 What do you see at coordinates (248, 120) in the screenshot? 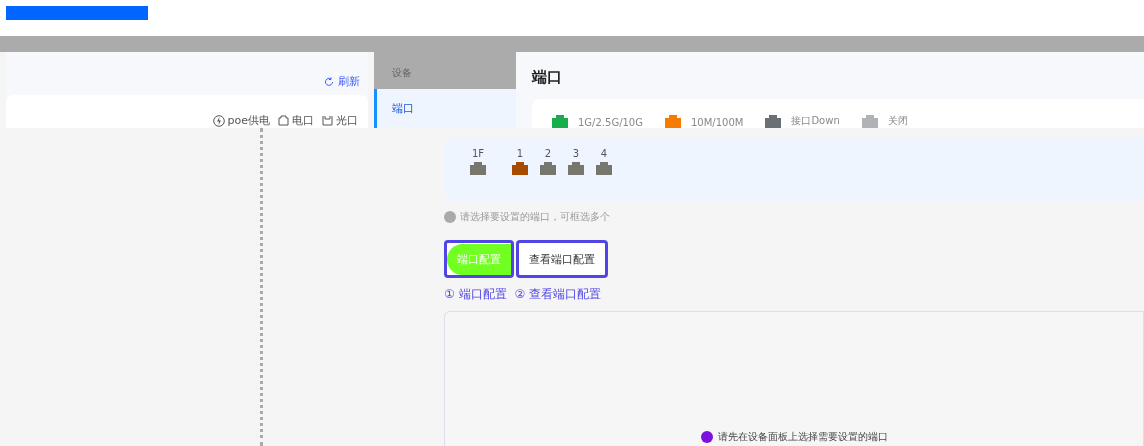
I see `legend-label: poe供电` at bounding box center [248, 120].